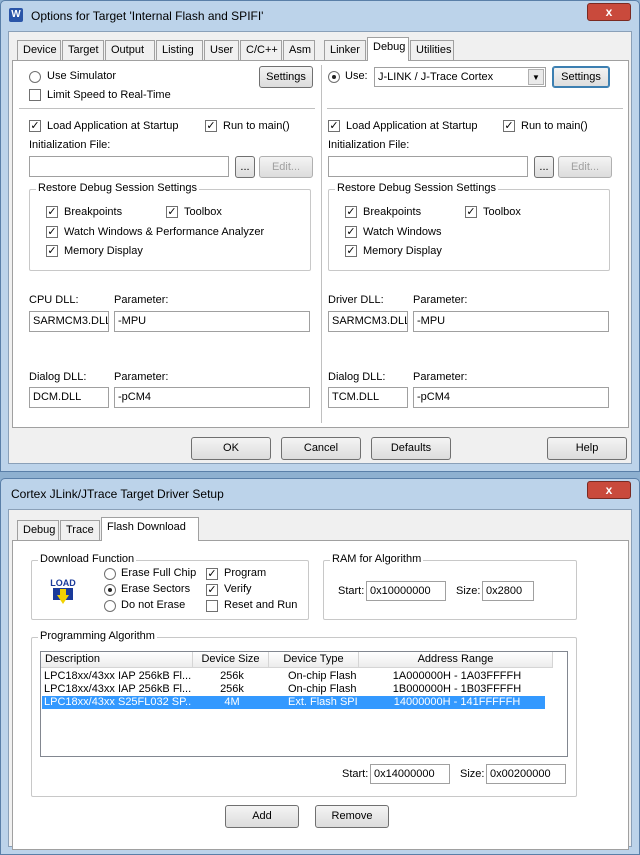 Image resolution: width=640 pixels, height=855 pixels. Describe the element at coordinates (97, 636) in the screenshot. I see `programming-algorithm-label: Programming Algorithm` at that location.